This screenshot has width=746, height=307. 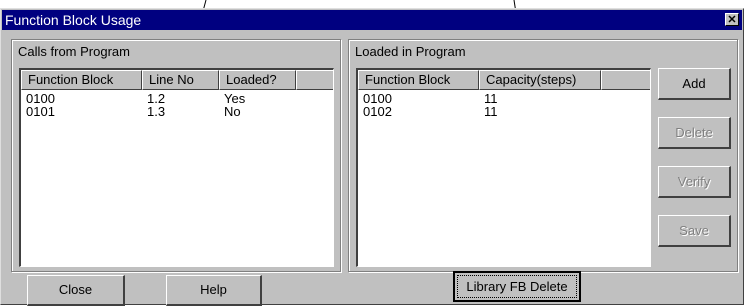 I want to click on loaded-in-program-label: Loaded in Program, so click(x=410, y=51).